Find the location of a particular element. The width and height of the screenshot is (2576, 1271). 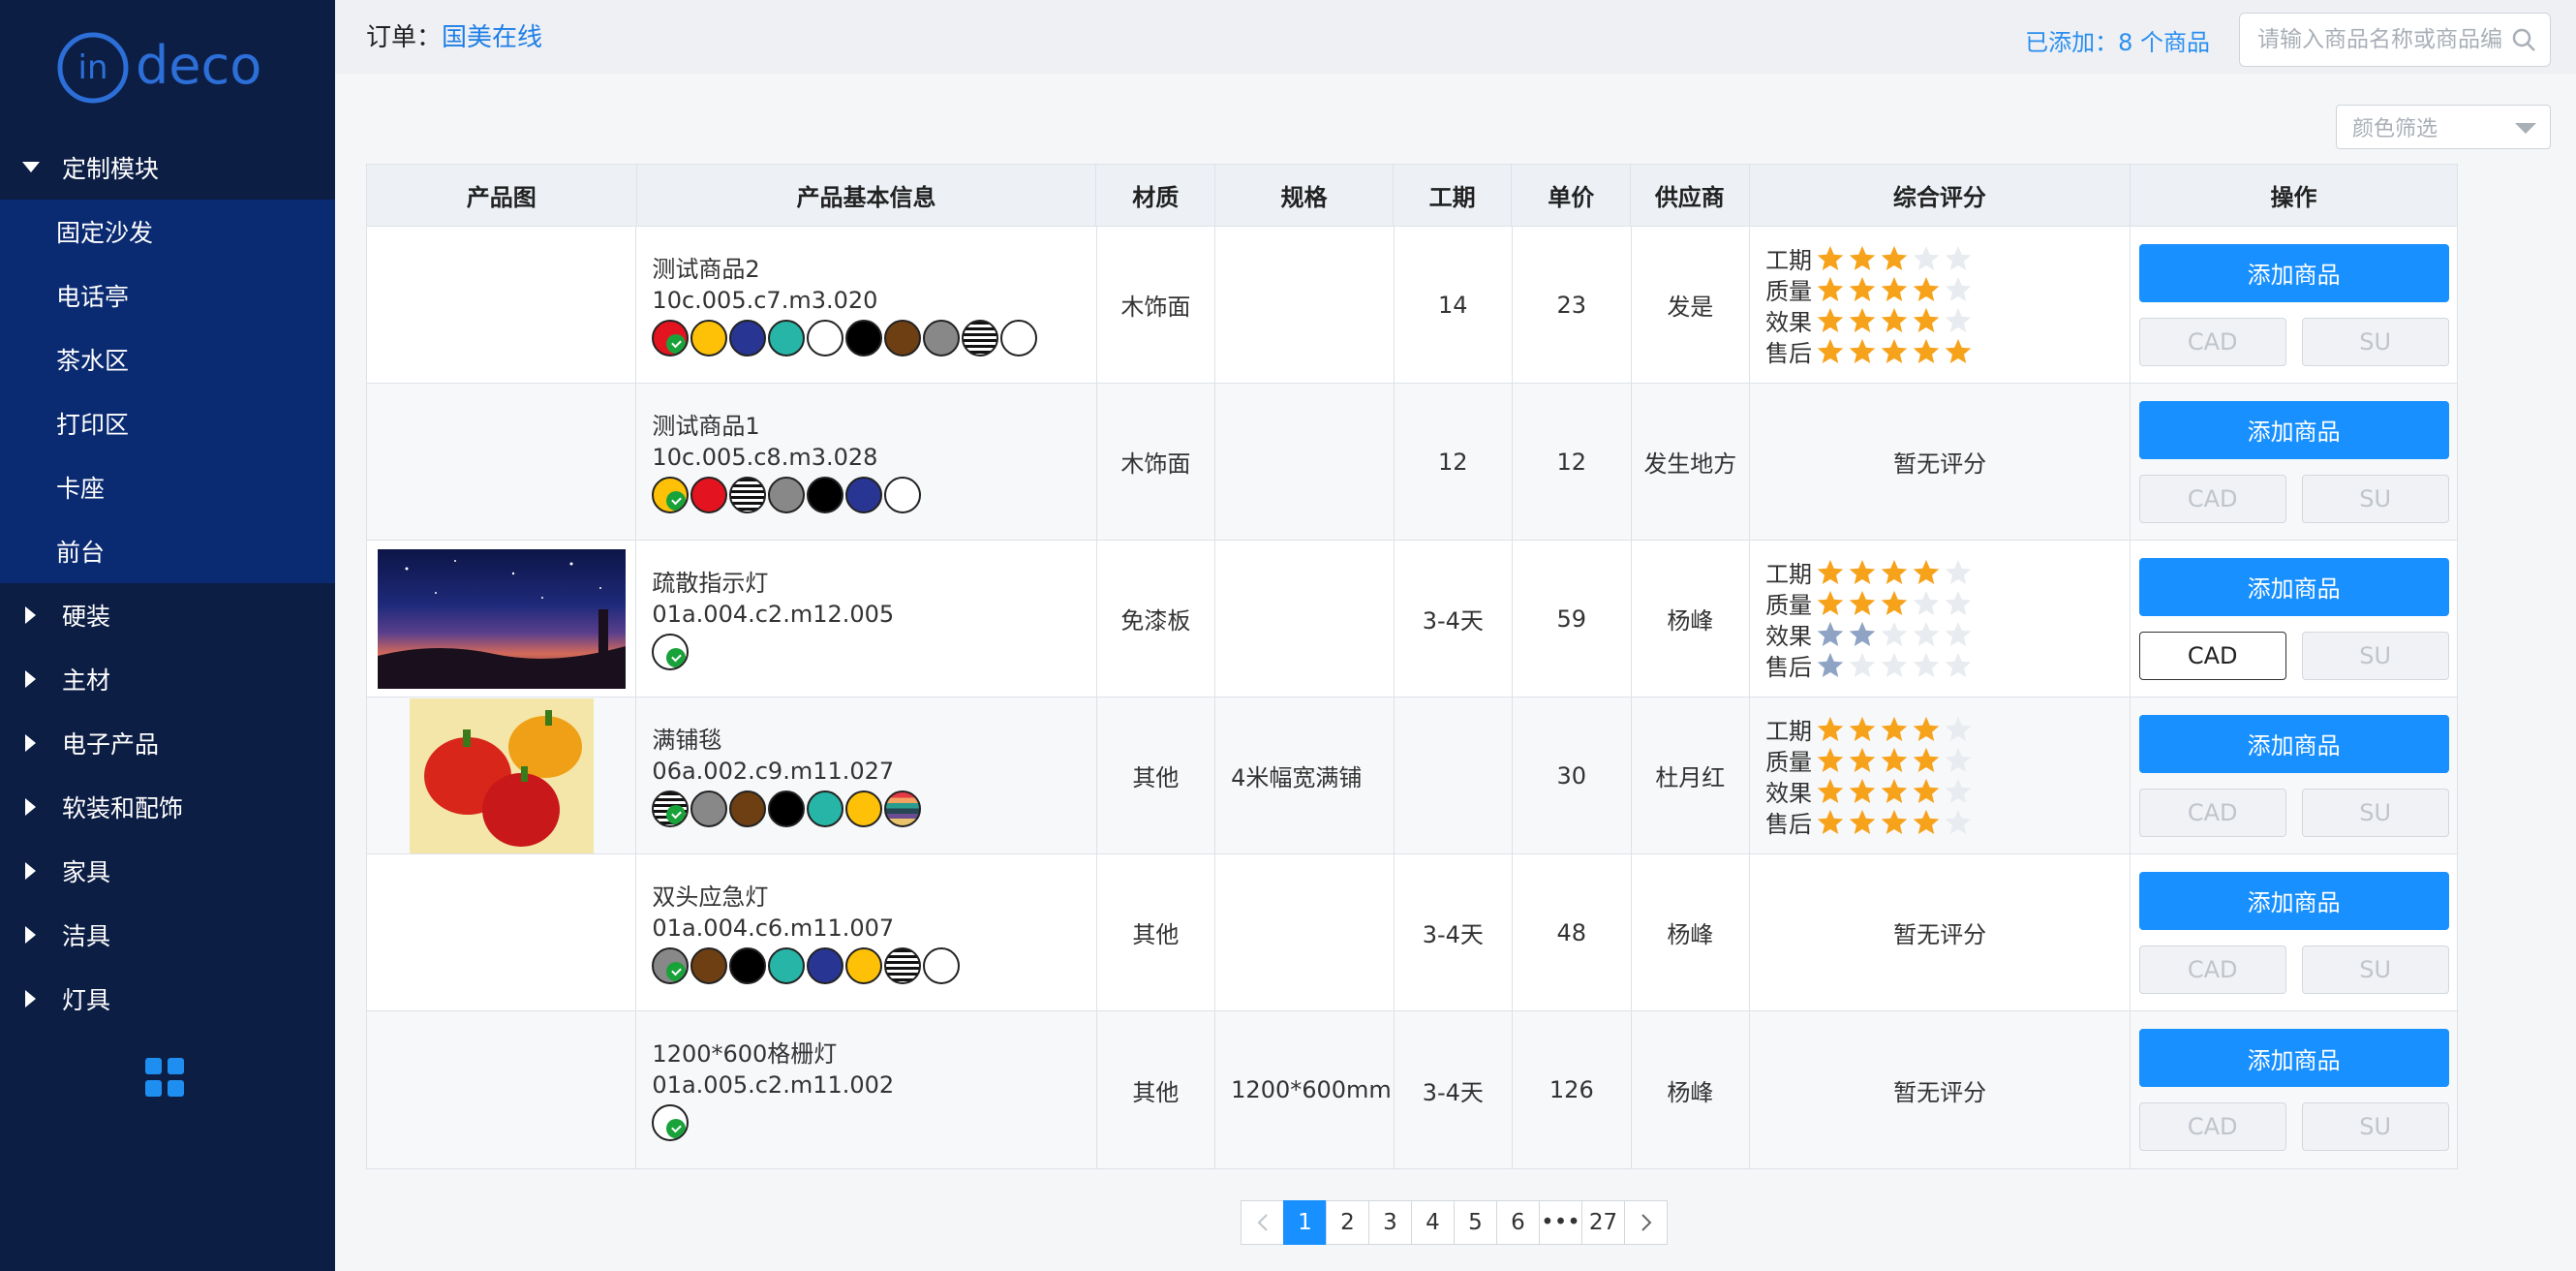

sidebar-group-7: 灯具 is located at coordinates (167, 999).